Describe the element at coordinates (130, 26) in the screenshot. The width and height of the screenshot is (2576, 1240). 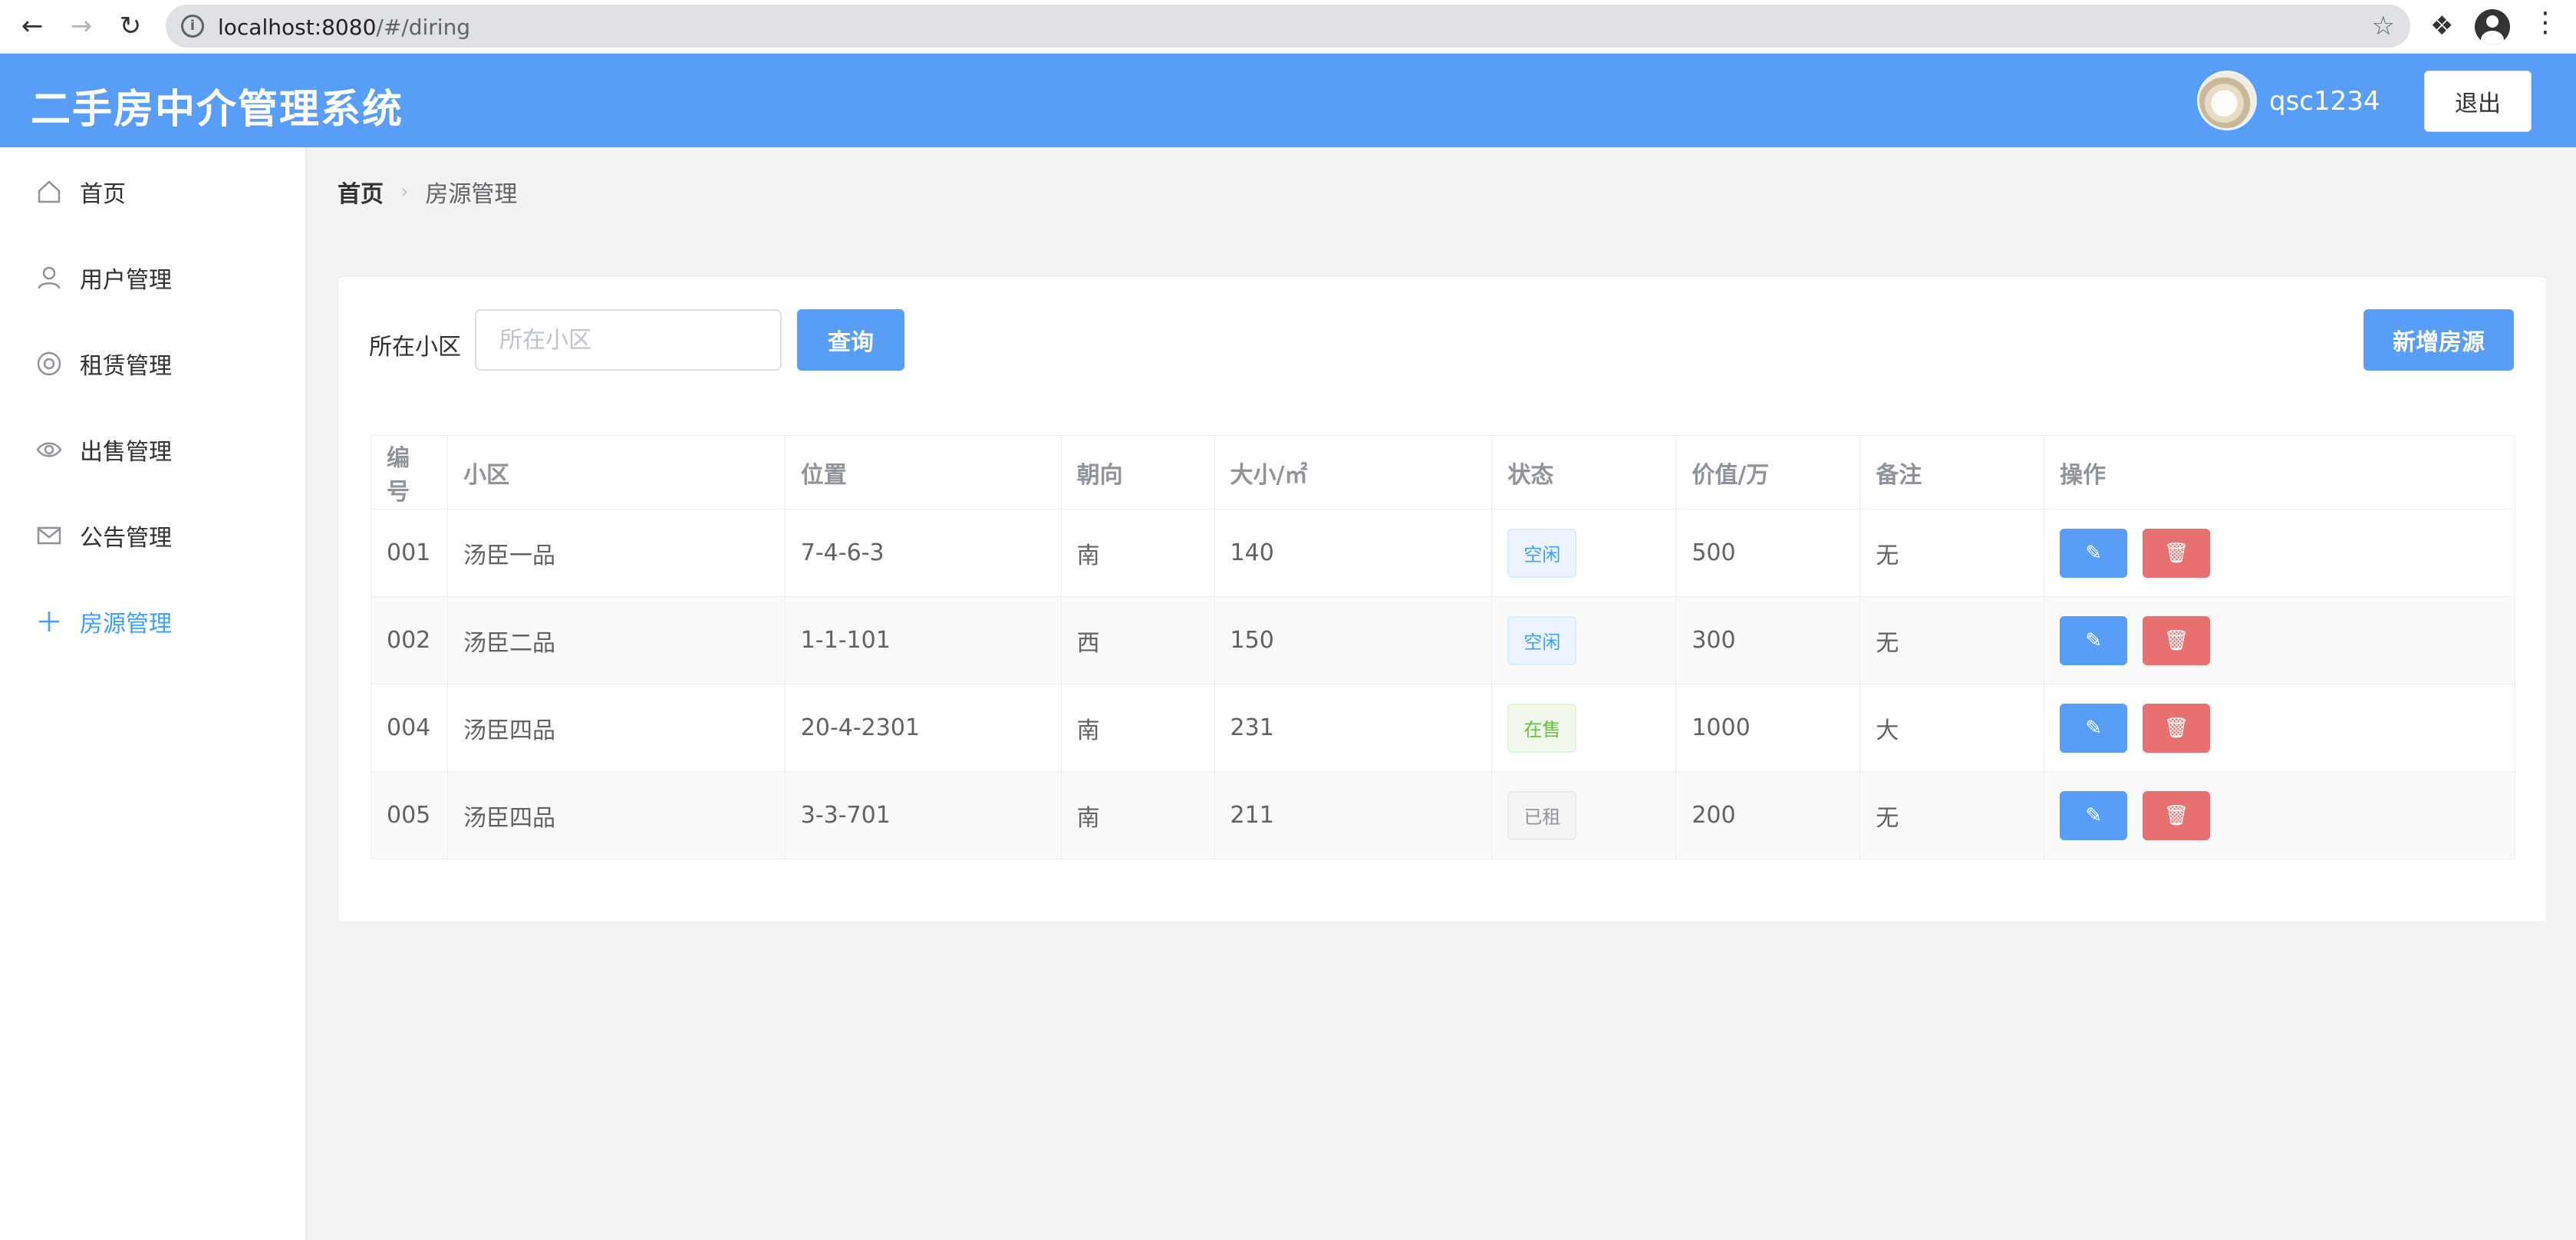
I see `reload-icon: ↻` at that location.